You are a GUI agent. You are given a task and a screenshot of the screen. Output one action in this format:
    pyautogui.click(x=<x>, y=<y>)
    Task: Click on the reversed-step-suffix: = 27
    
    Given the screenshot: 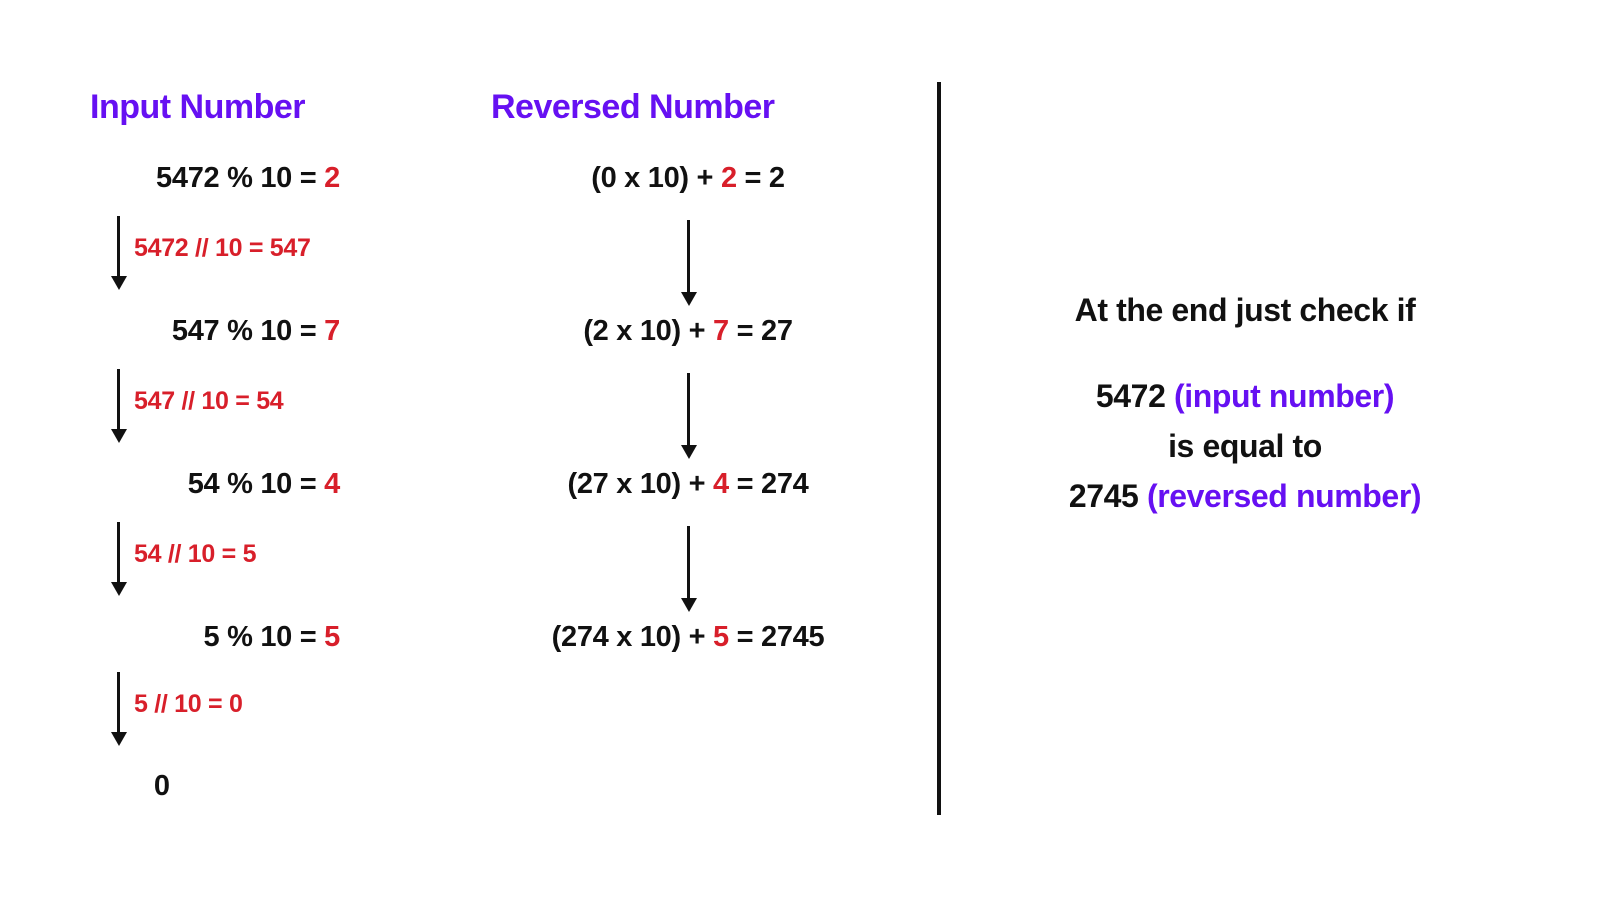 What is the action you would take?
    pyautogui.click(x=760, y=331)
    